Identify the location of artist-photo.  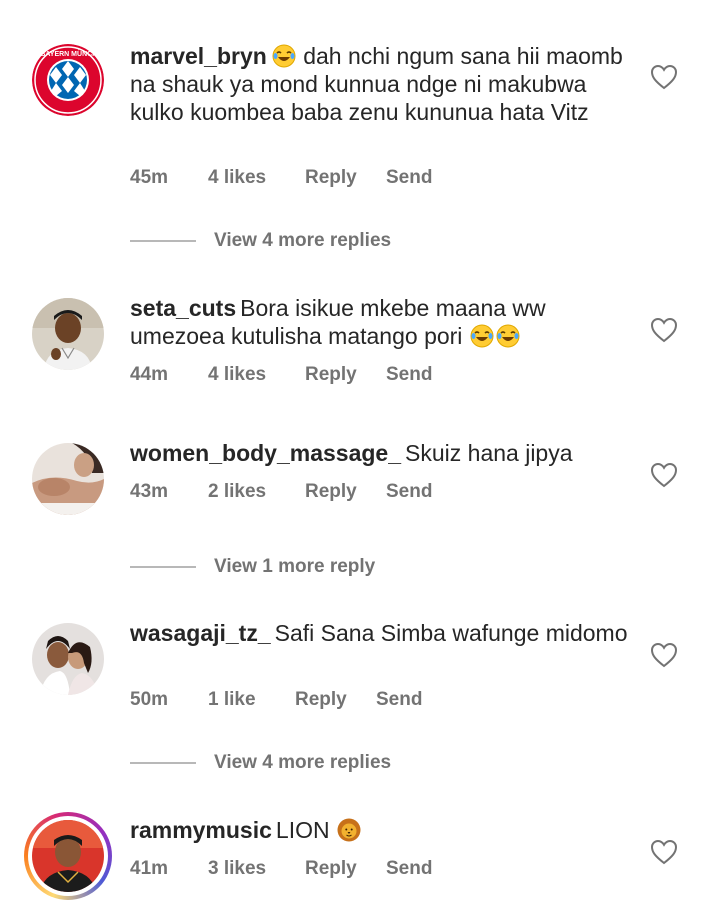
(68, 856).